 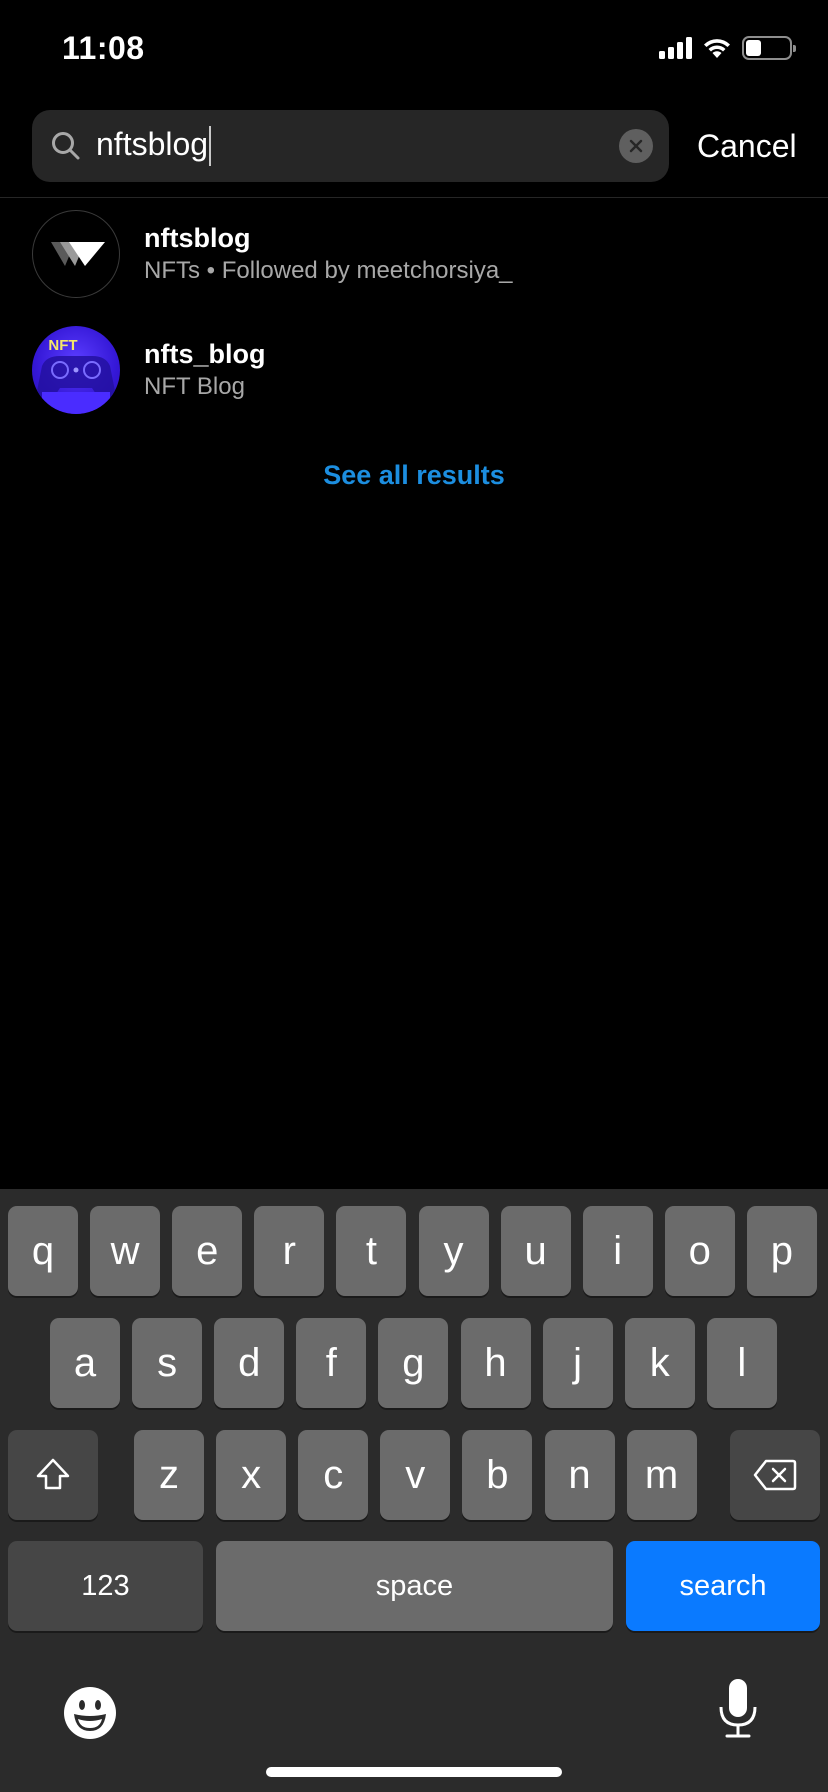 What do you see at coordinates (675, 48) in the screenshot?
I see `cellular-signal-icon` at bounding box center [675, 48].